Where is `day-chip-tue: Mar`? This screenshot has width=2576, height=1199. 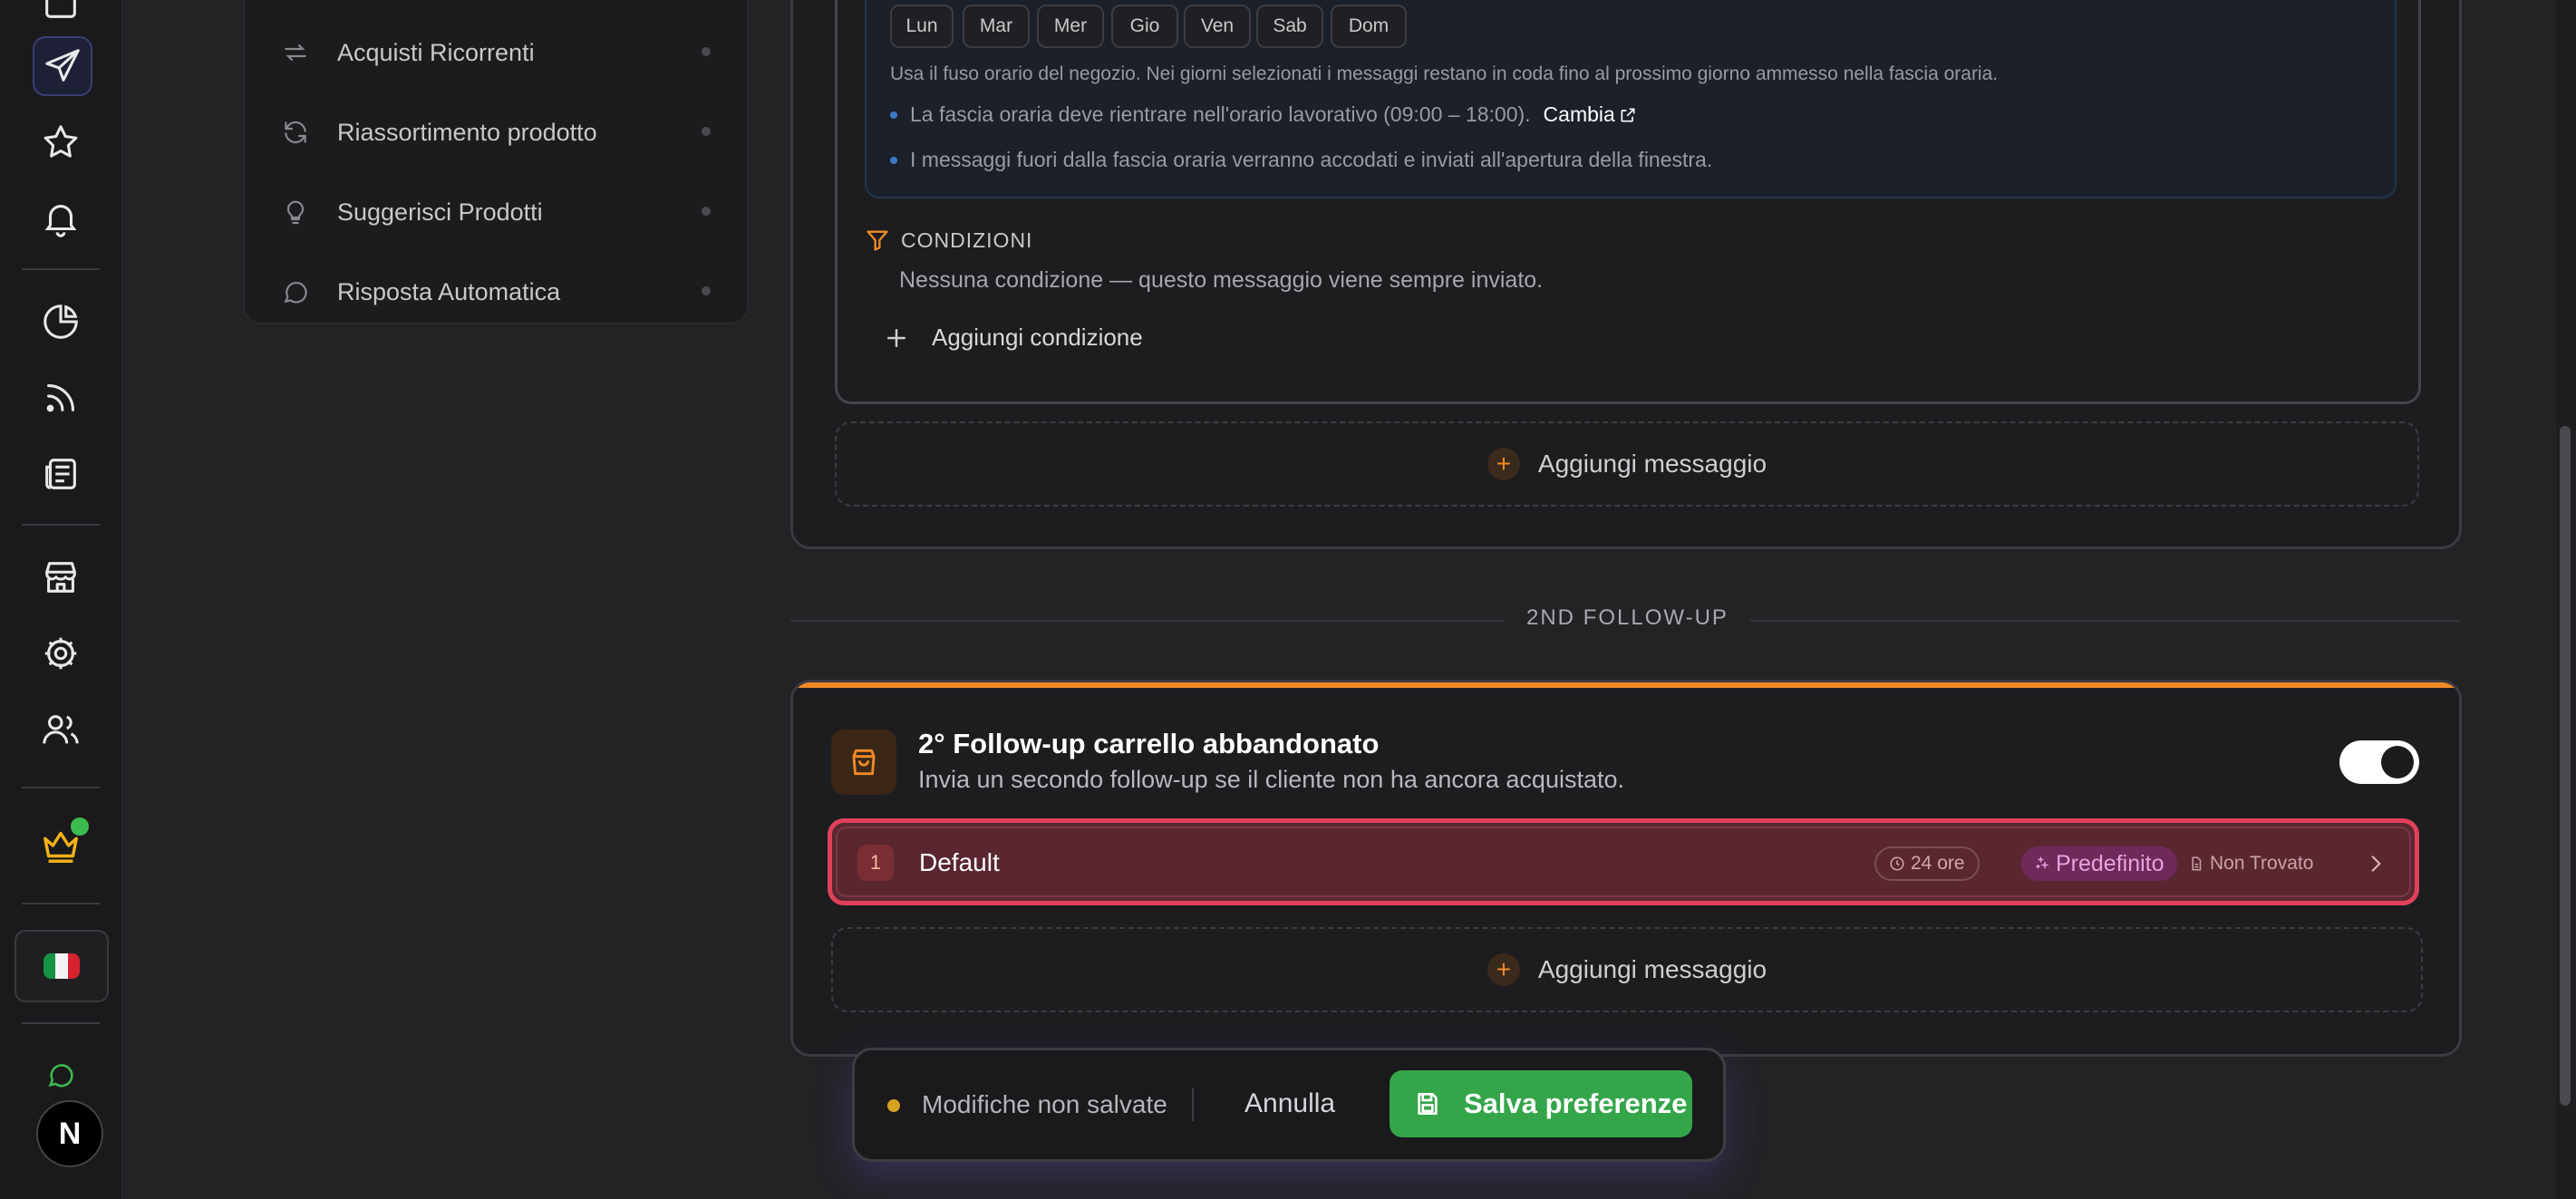 day-chip-tue: Mar is located at coordinates (996, 26).